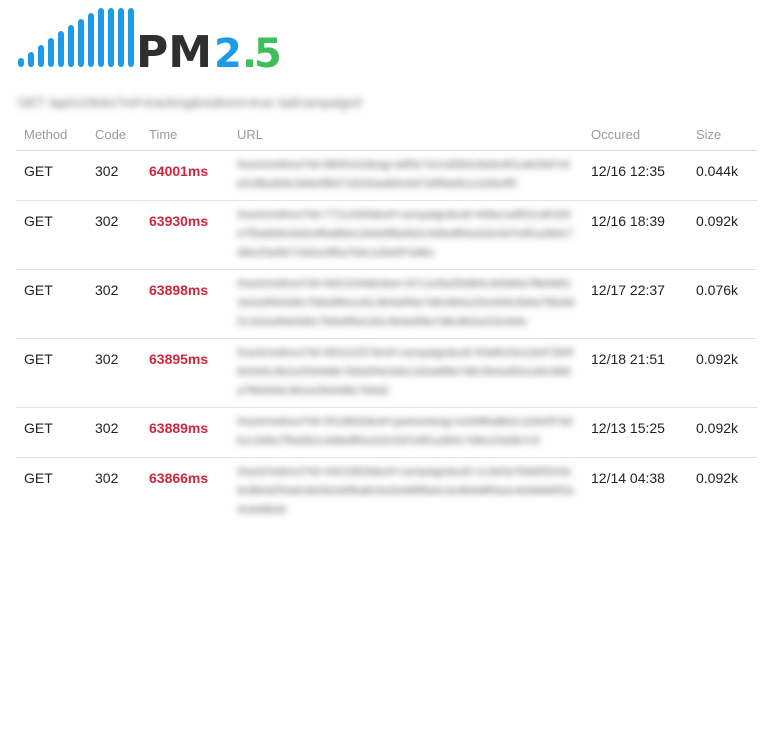 This screenshot has height=732, width=769. Describe the element at coordinates (185, 373) in the screenshot. I see `cell-time: 63895ms` at that location.